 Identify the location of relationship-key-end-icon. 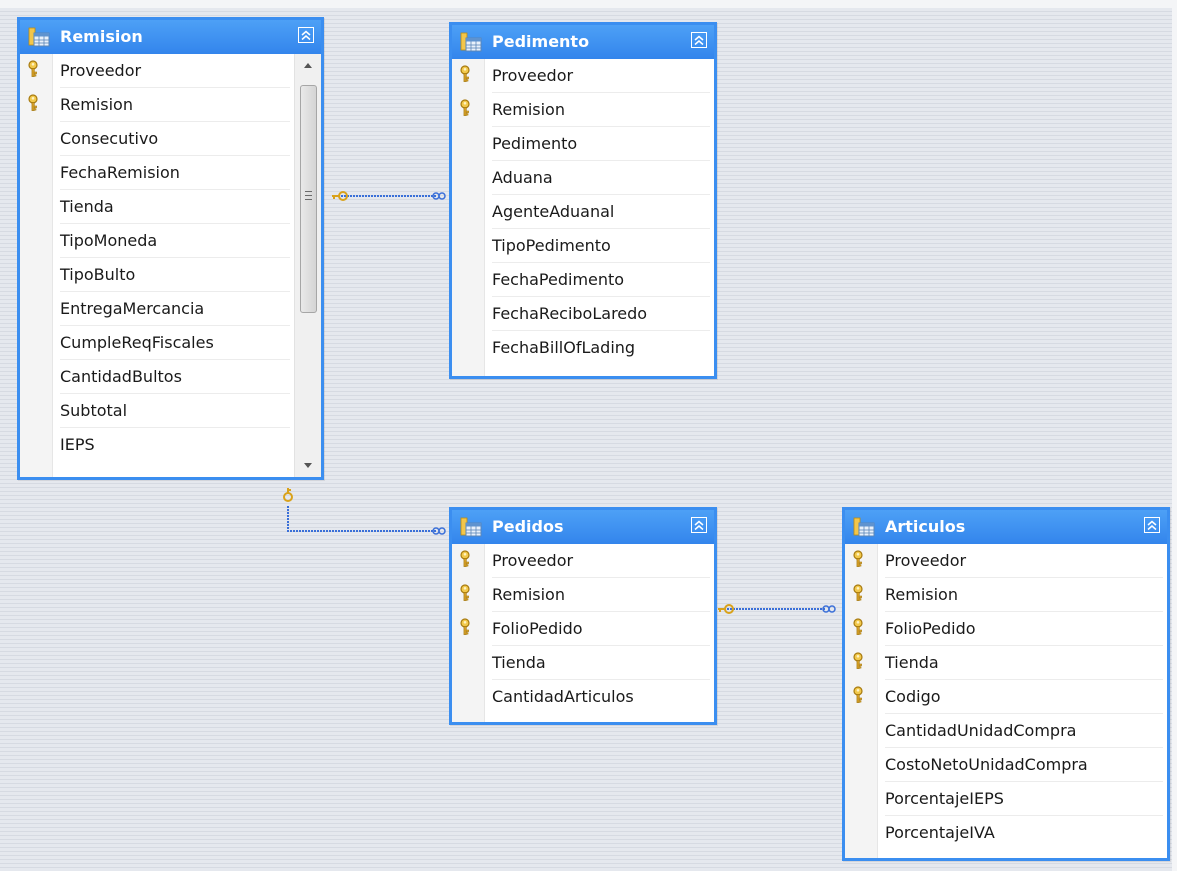
(726, 609).